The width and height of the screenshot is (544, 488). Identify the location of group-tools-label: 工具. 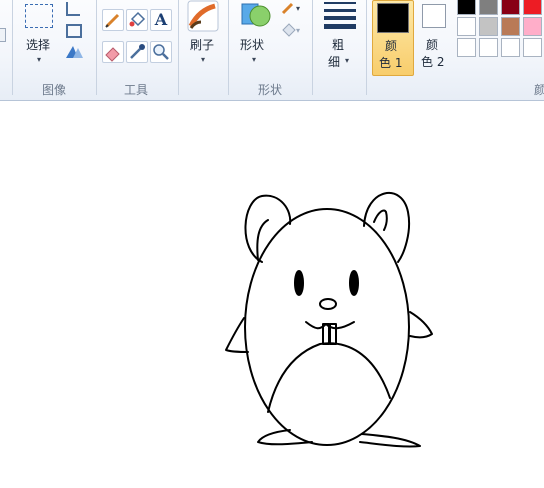
(136, 90).